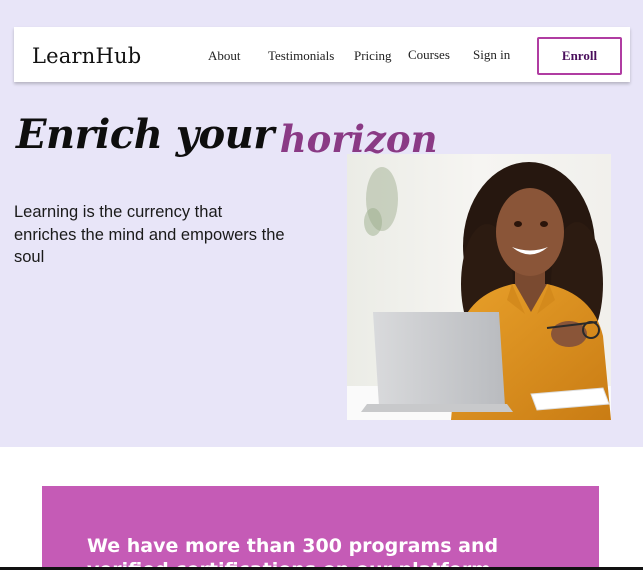 The height and width of the screenshot is (570, 643). What do you see at coordinates (145, 134) in the screenshot?
I see `headline-part-1: Enrich your` at bounding box center [145, 134].